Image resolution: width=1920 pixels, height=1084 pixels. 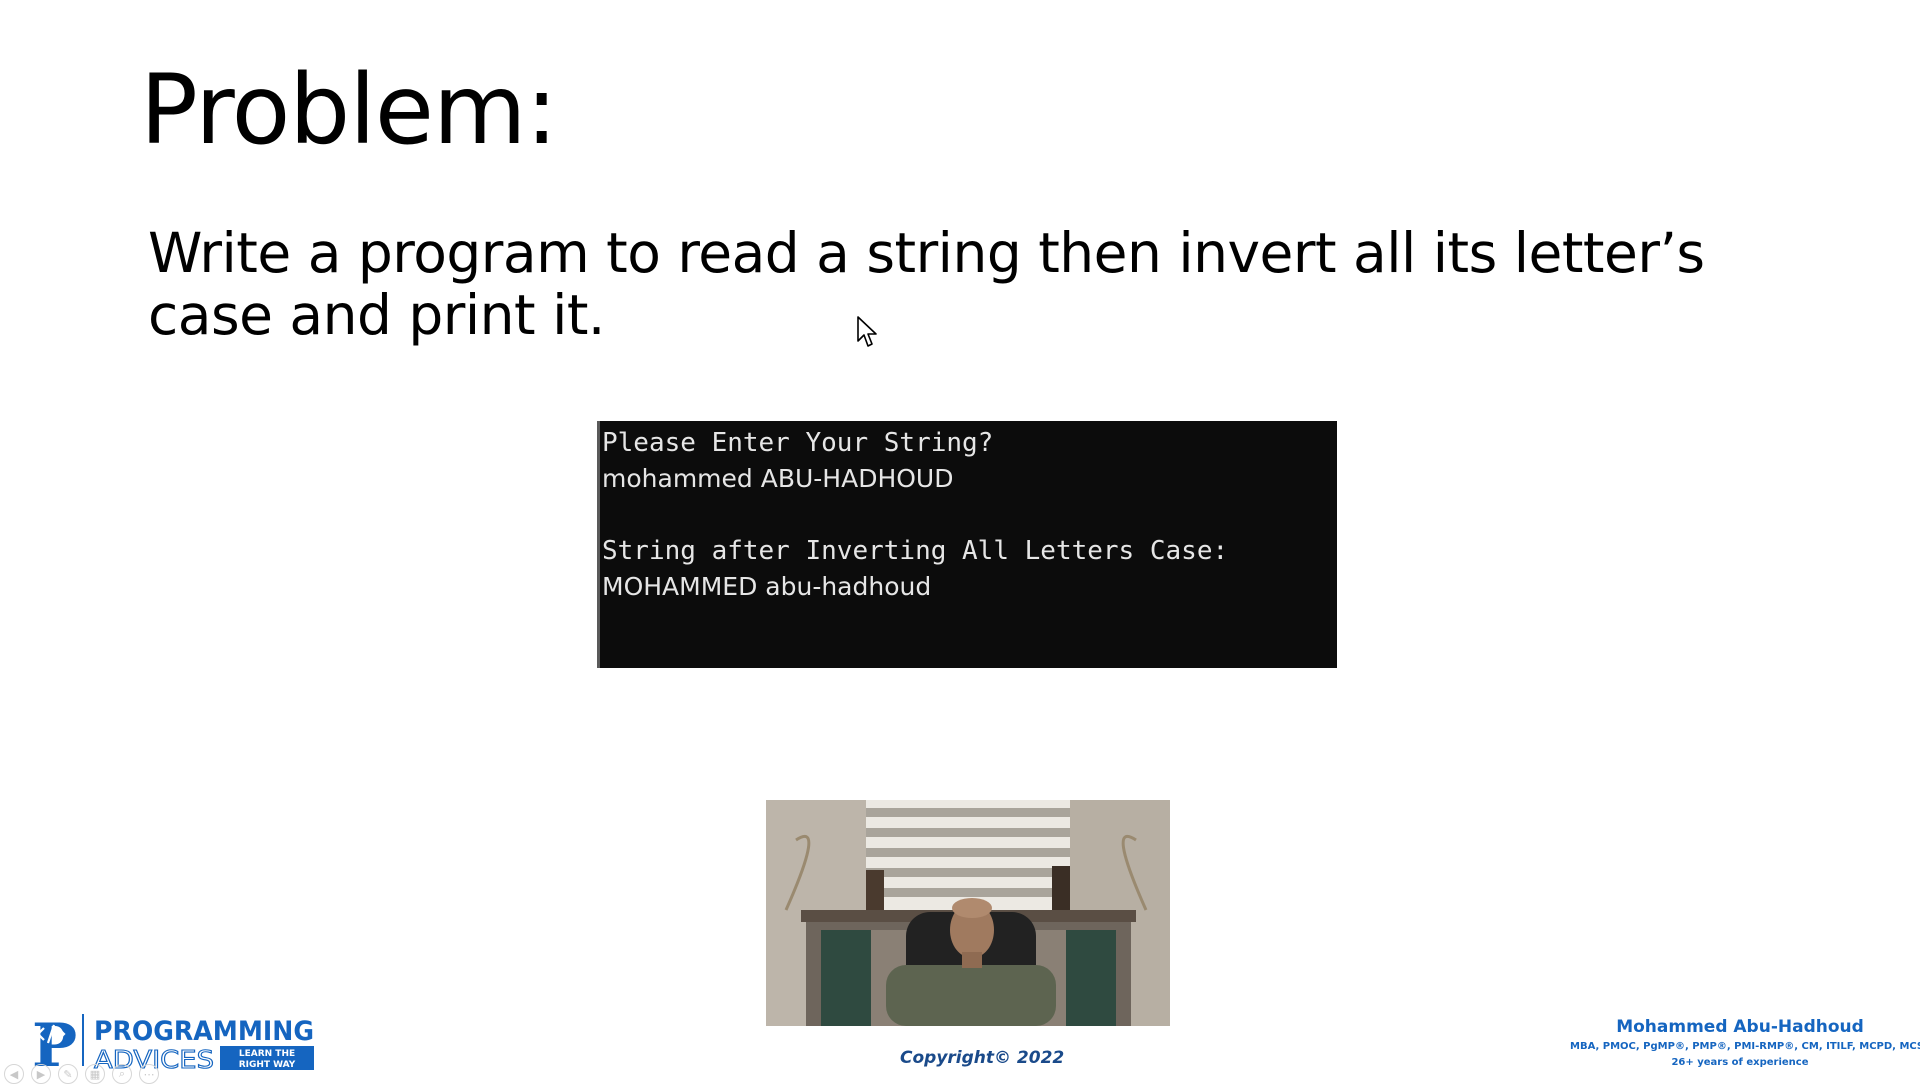 I want to click on zoom-icon: ⌕, so click(x=122, y=1074).